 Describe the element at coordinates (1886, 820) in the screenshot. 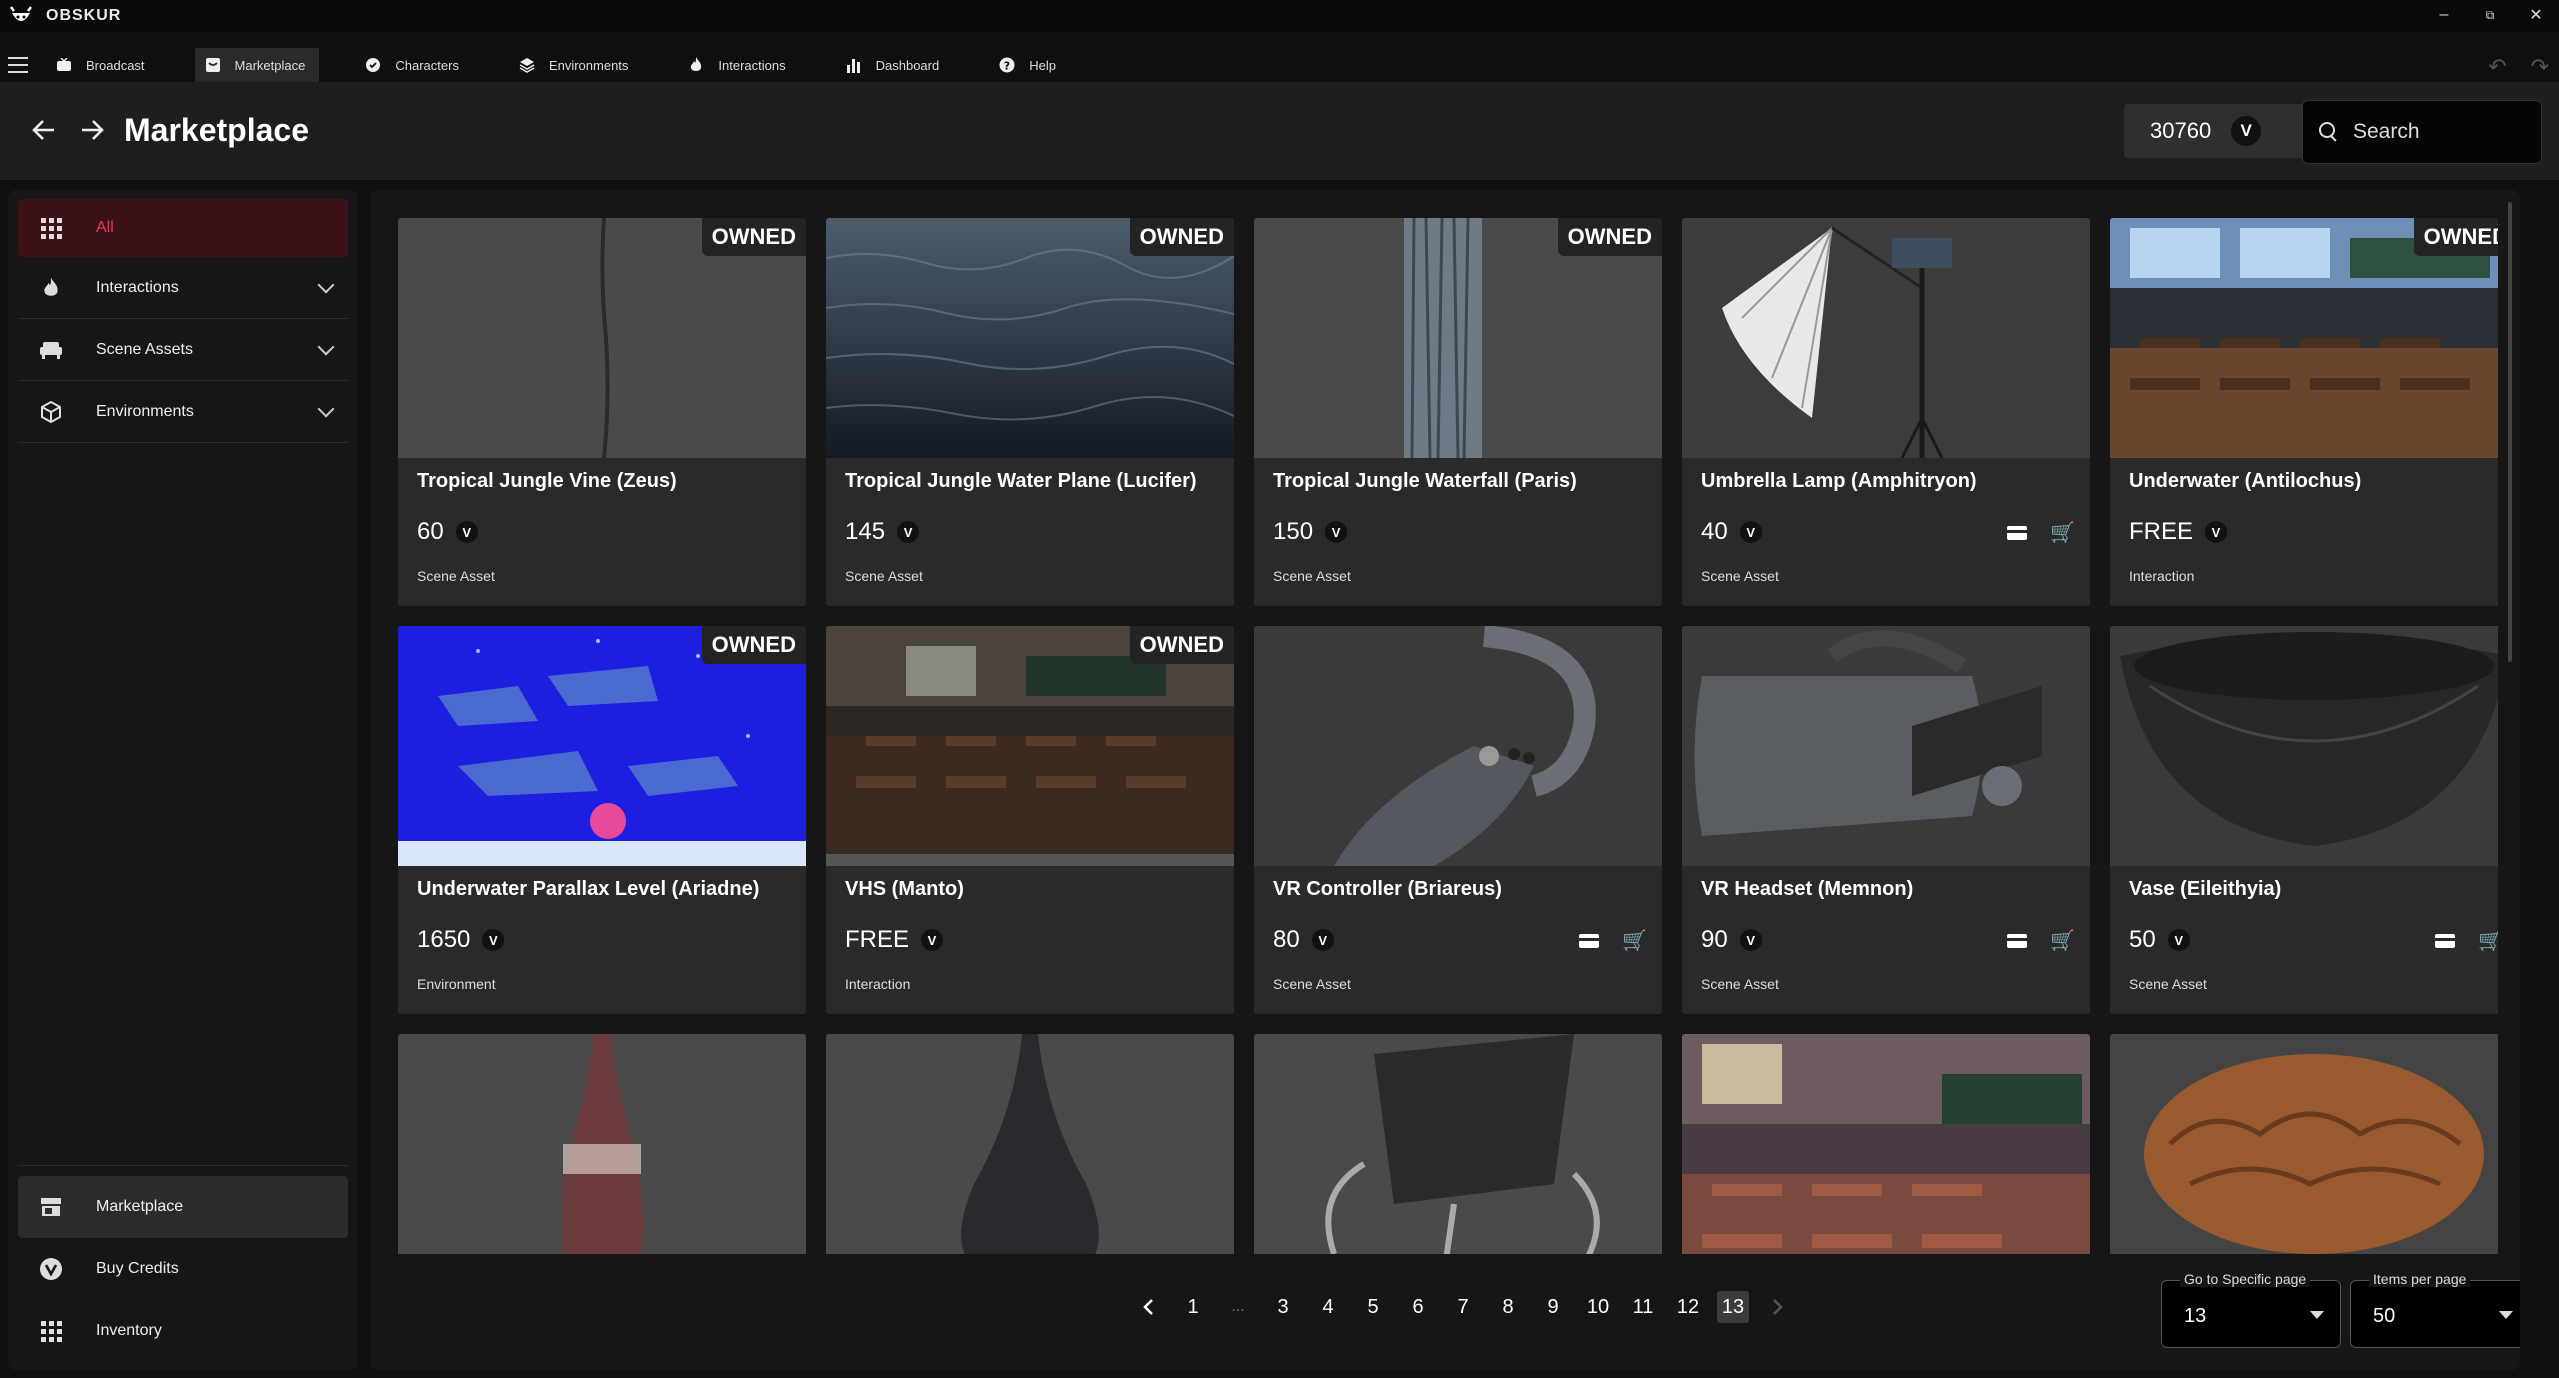

I see `product-card: VR Headset (Memnon) 90 V Scene Asset 🛒` at that location.